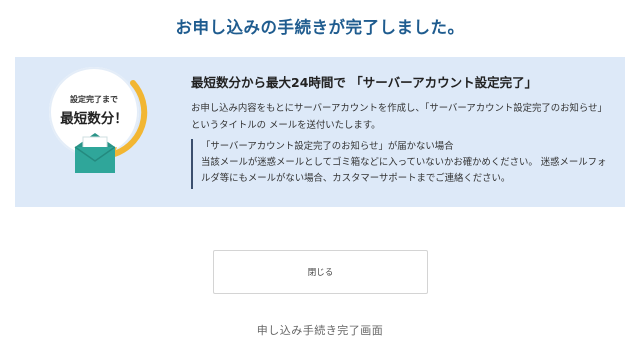 The width and height of the screenshot is (640, 352). I want to click on panel-headline: 最短数分から最大24時間で 「サーバーアカウント設定完了」, so click(364, 82).